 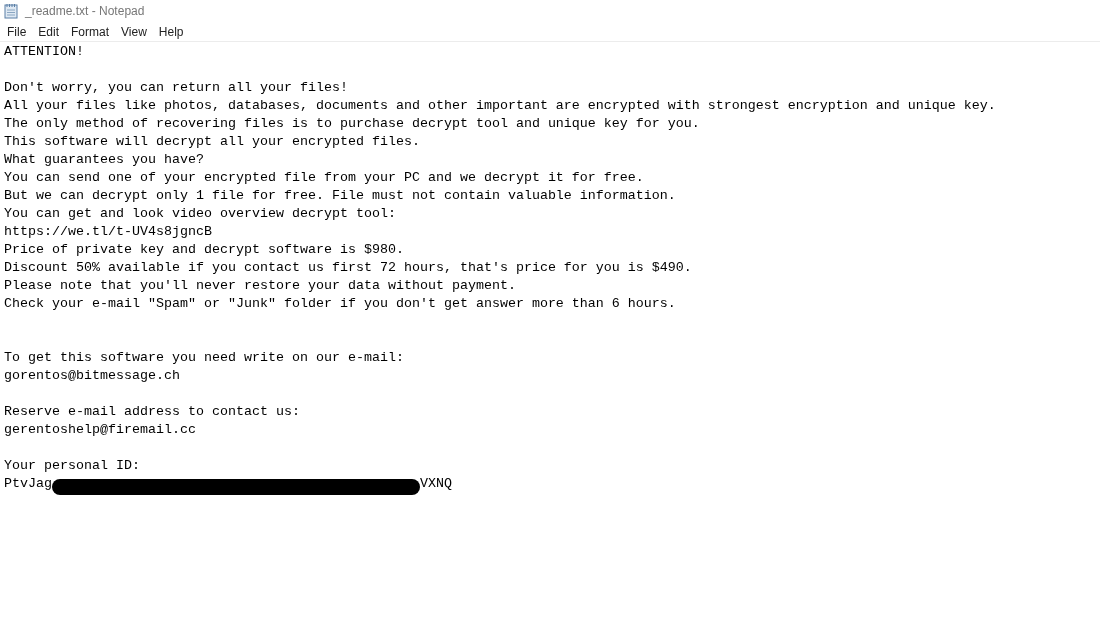 What do you see at coordinates (340, 196) in the screenshot?
I see `text-line: But we can decrypt only 1 file for free. File must not contain valuable information.` at bounding box center [340, 196].